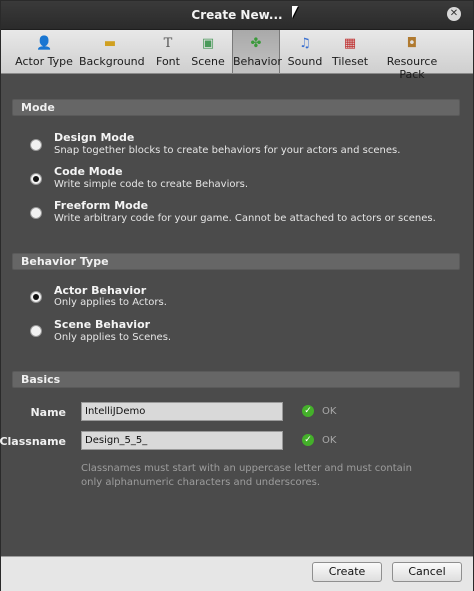 This screenshot has width=474, height=591. What do you see at coordinates (151, 184) in the screenshot?
I see `code-mode-desc: Write simple code to create Behaviors.` at bounding box center [151, 184].